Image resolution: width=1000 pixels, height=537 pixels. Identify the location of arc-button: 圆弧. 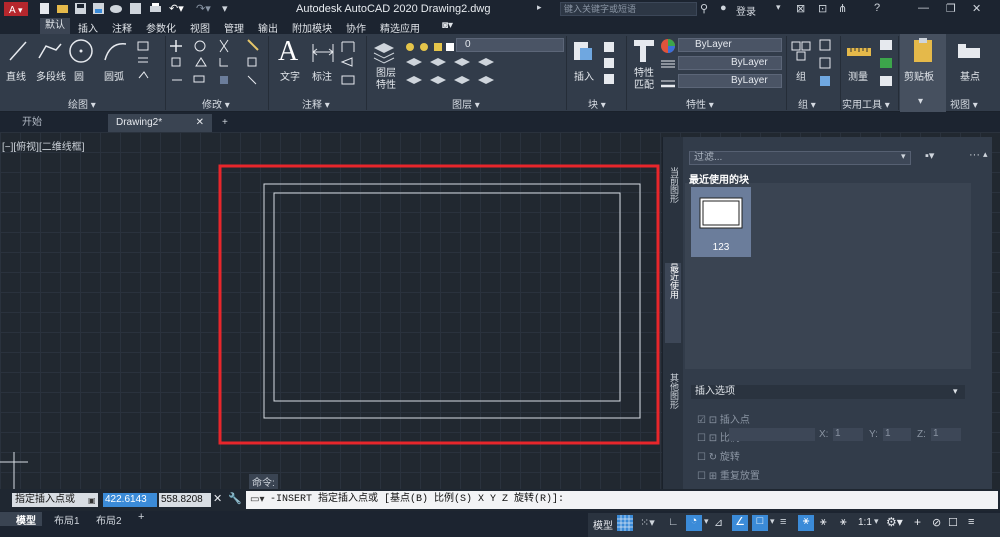
(114, 75).